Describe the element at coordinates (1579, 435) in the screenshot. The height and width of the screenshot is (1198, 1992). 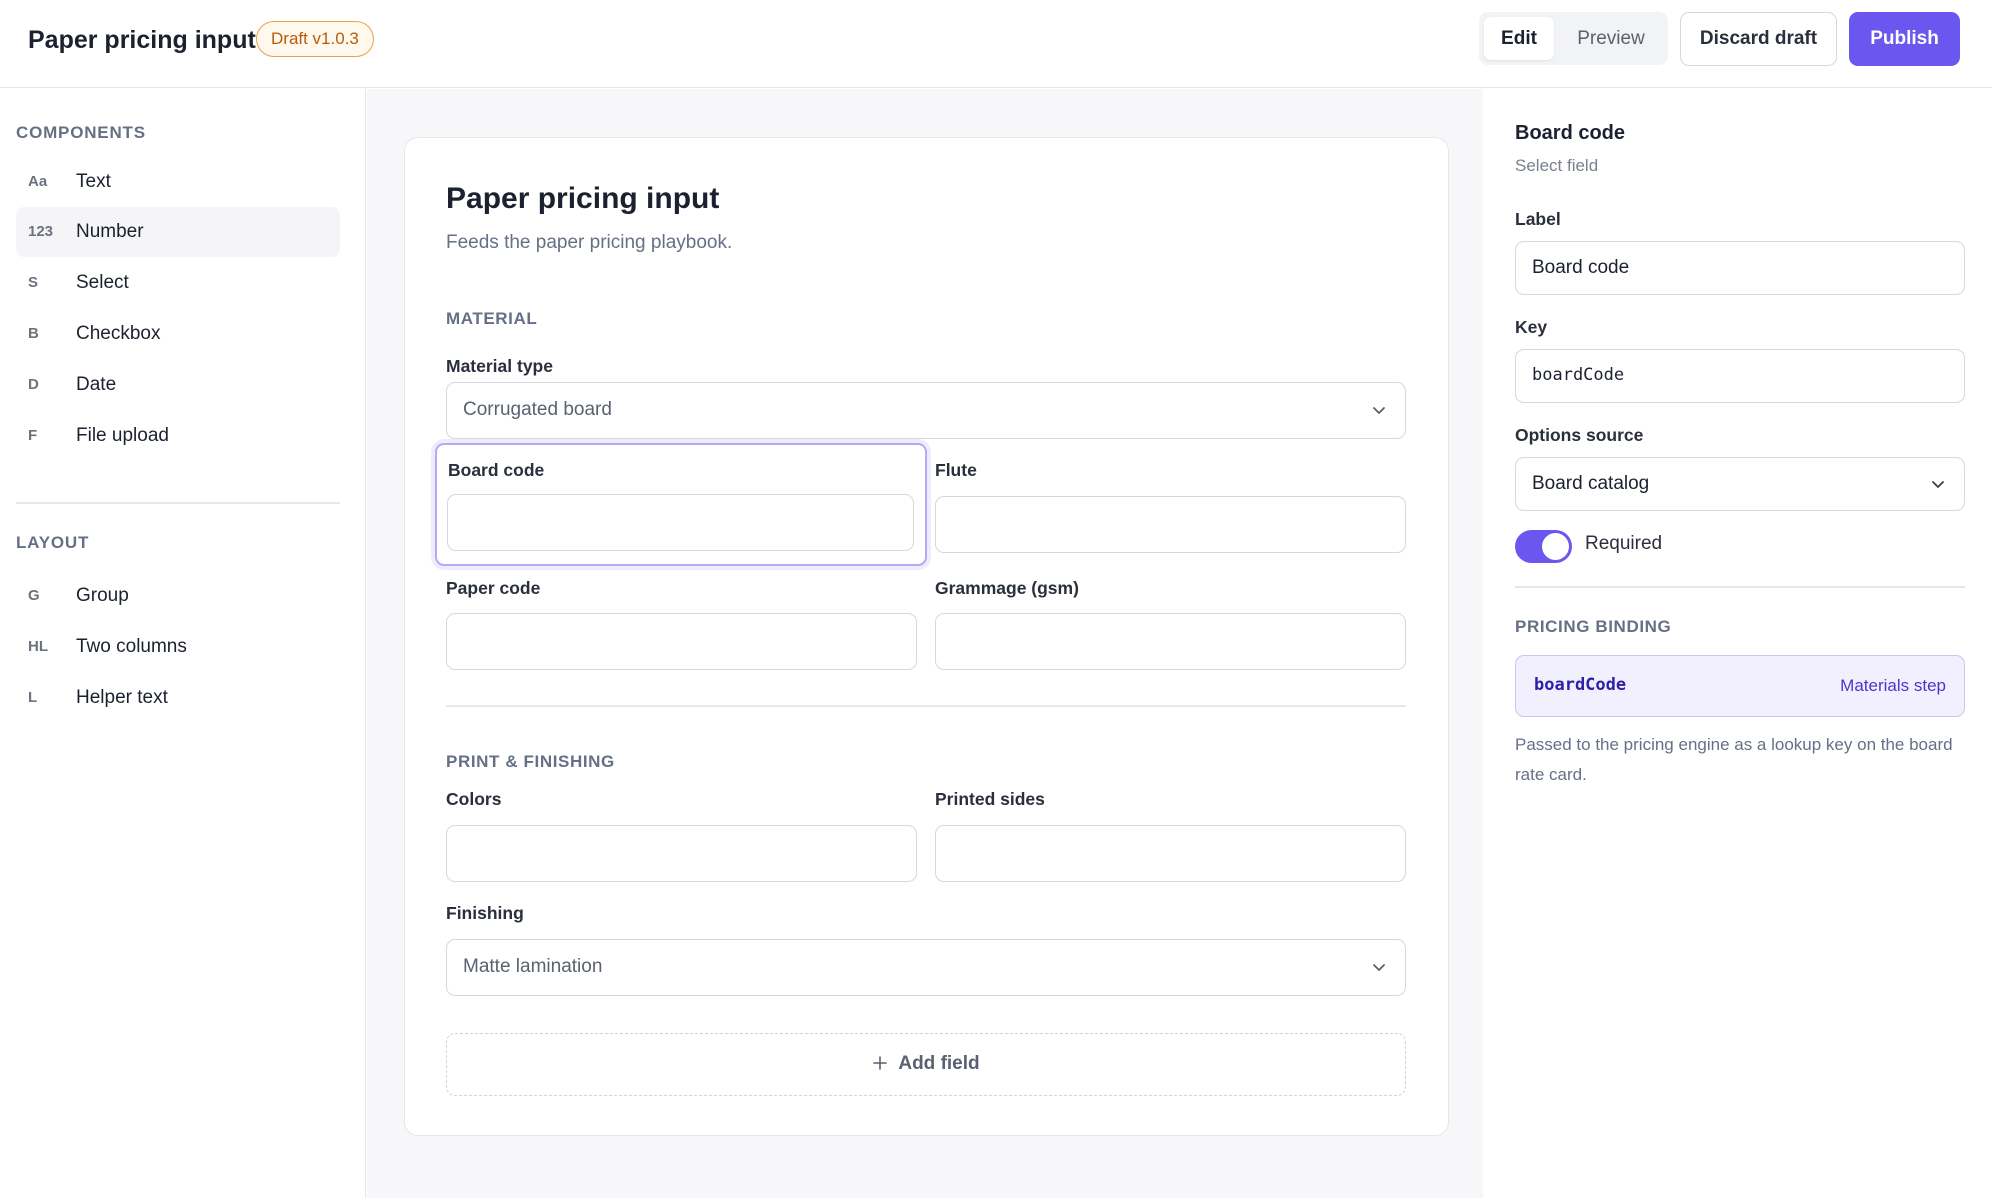
I see `options-source-label: Options source` at that location.